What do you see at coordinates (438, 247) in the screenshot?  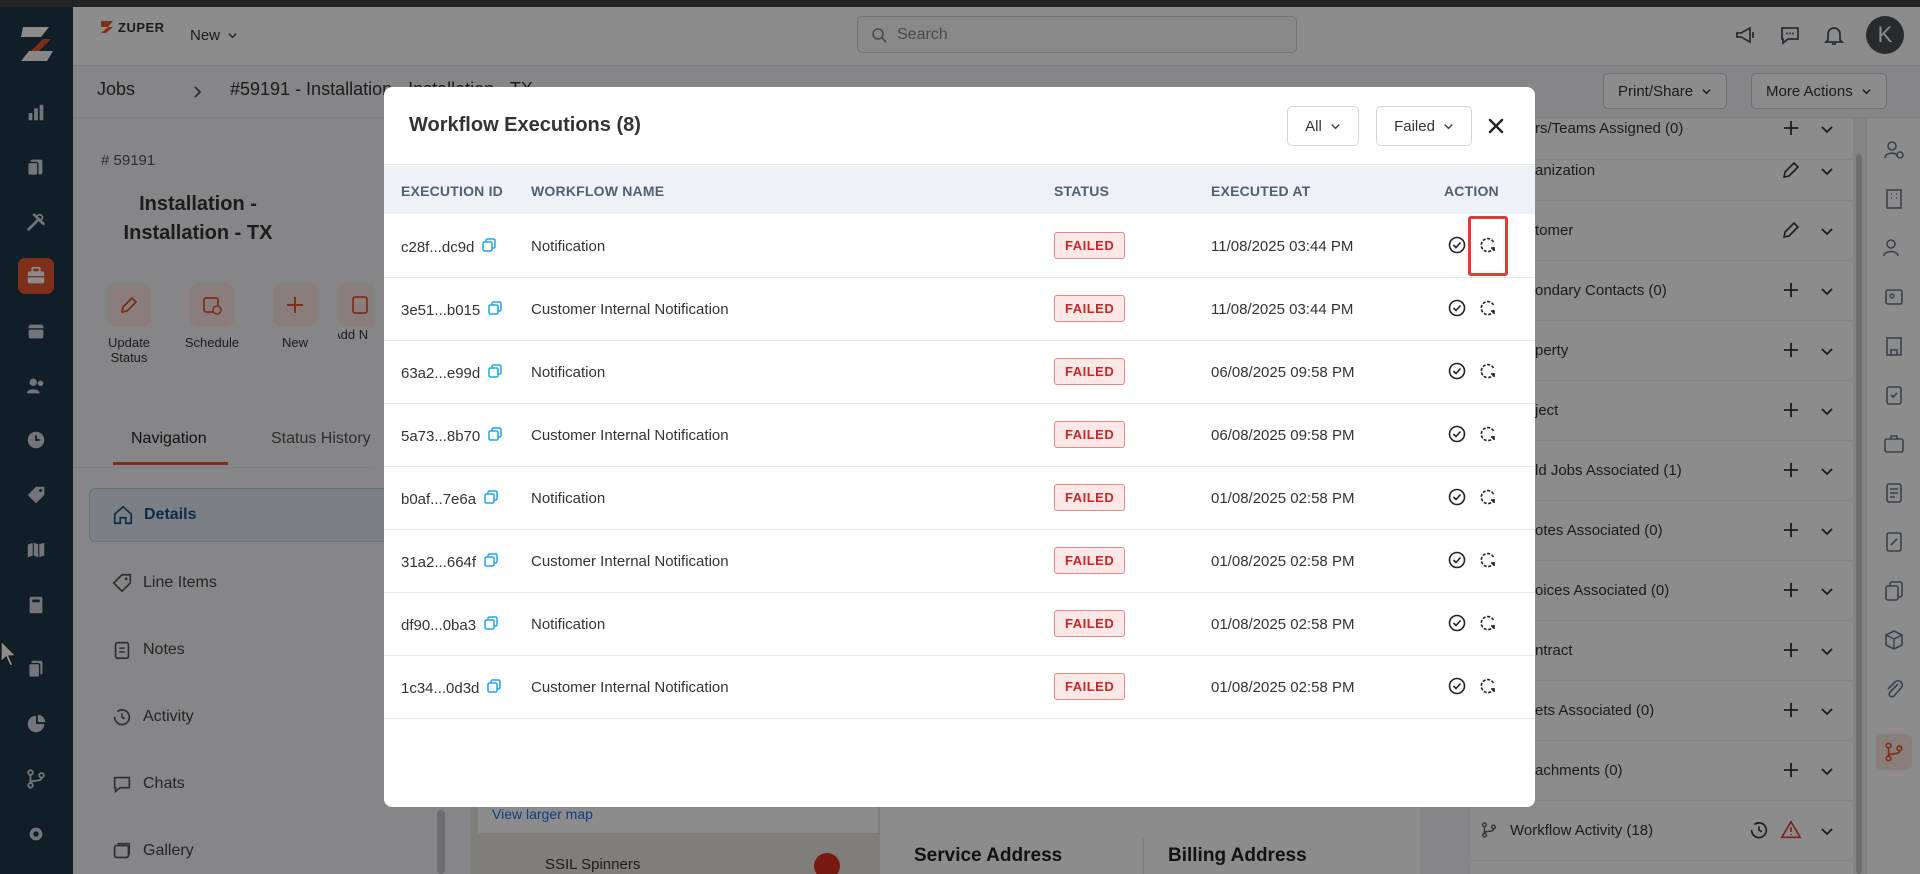 I see `execution-id: c28f...dc9d` at bounding box center [438, 247].